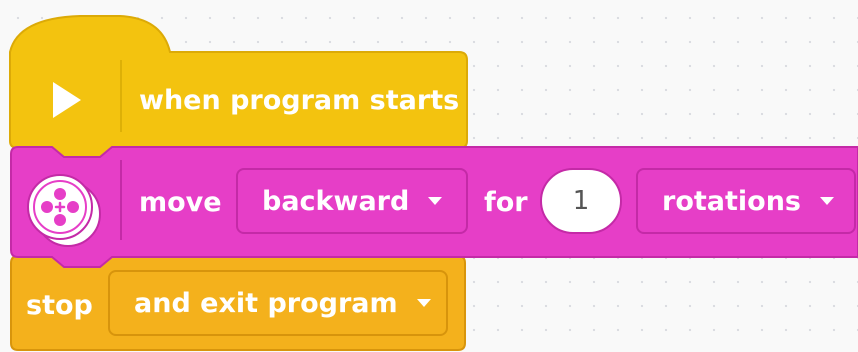 This screenshot has width=858, height=352. What do you see at coordinates (64, 210) in the screenshot?
I see `motor-pair-icon` at bounding box center [64, 210].